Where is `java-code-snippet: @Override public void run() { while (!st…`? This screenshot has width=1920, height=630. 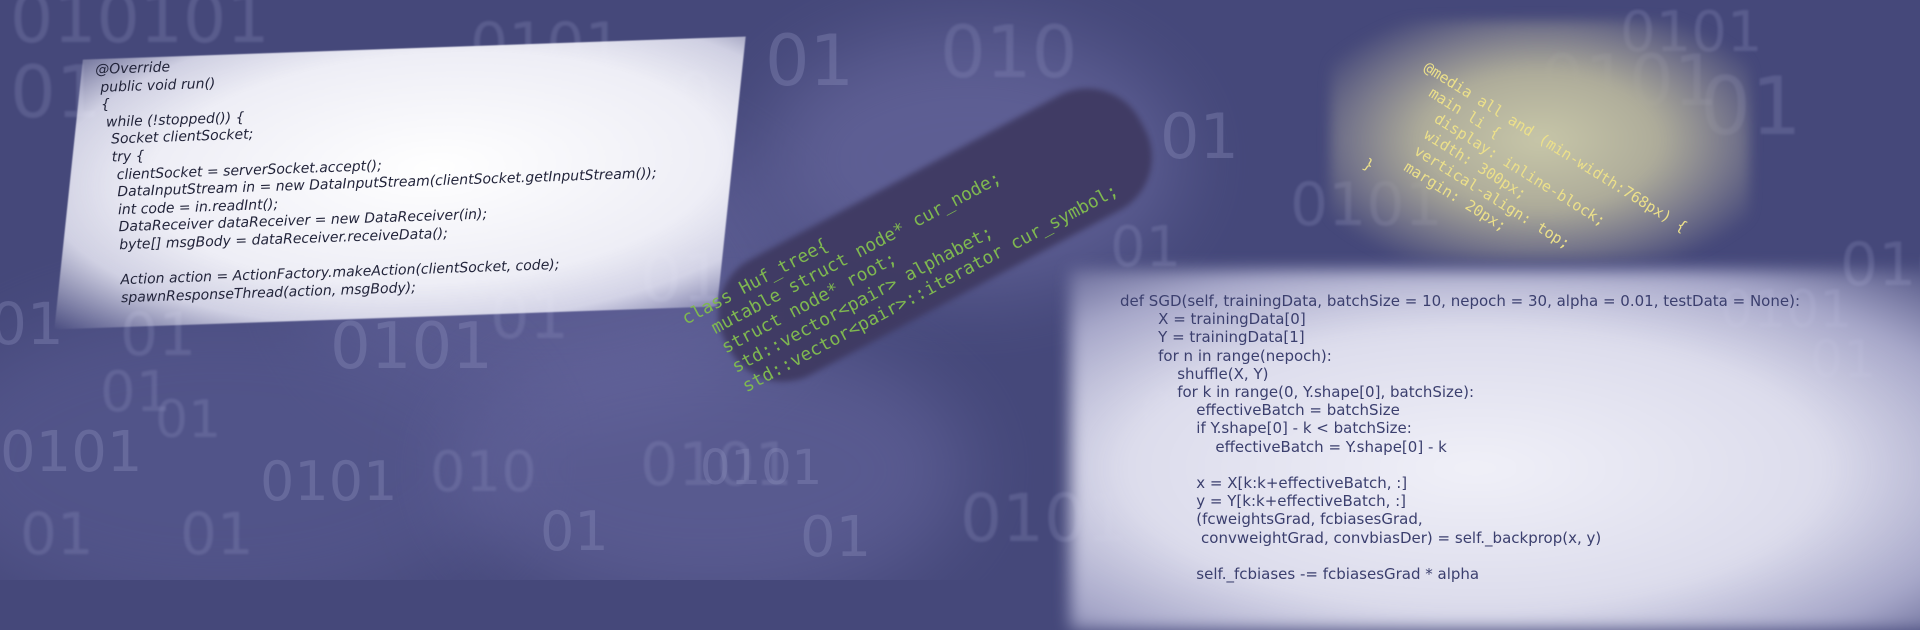
java-code-snippet: @Override public void run() { while (!st… is located at coordinates (376, 183).